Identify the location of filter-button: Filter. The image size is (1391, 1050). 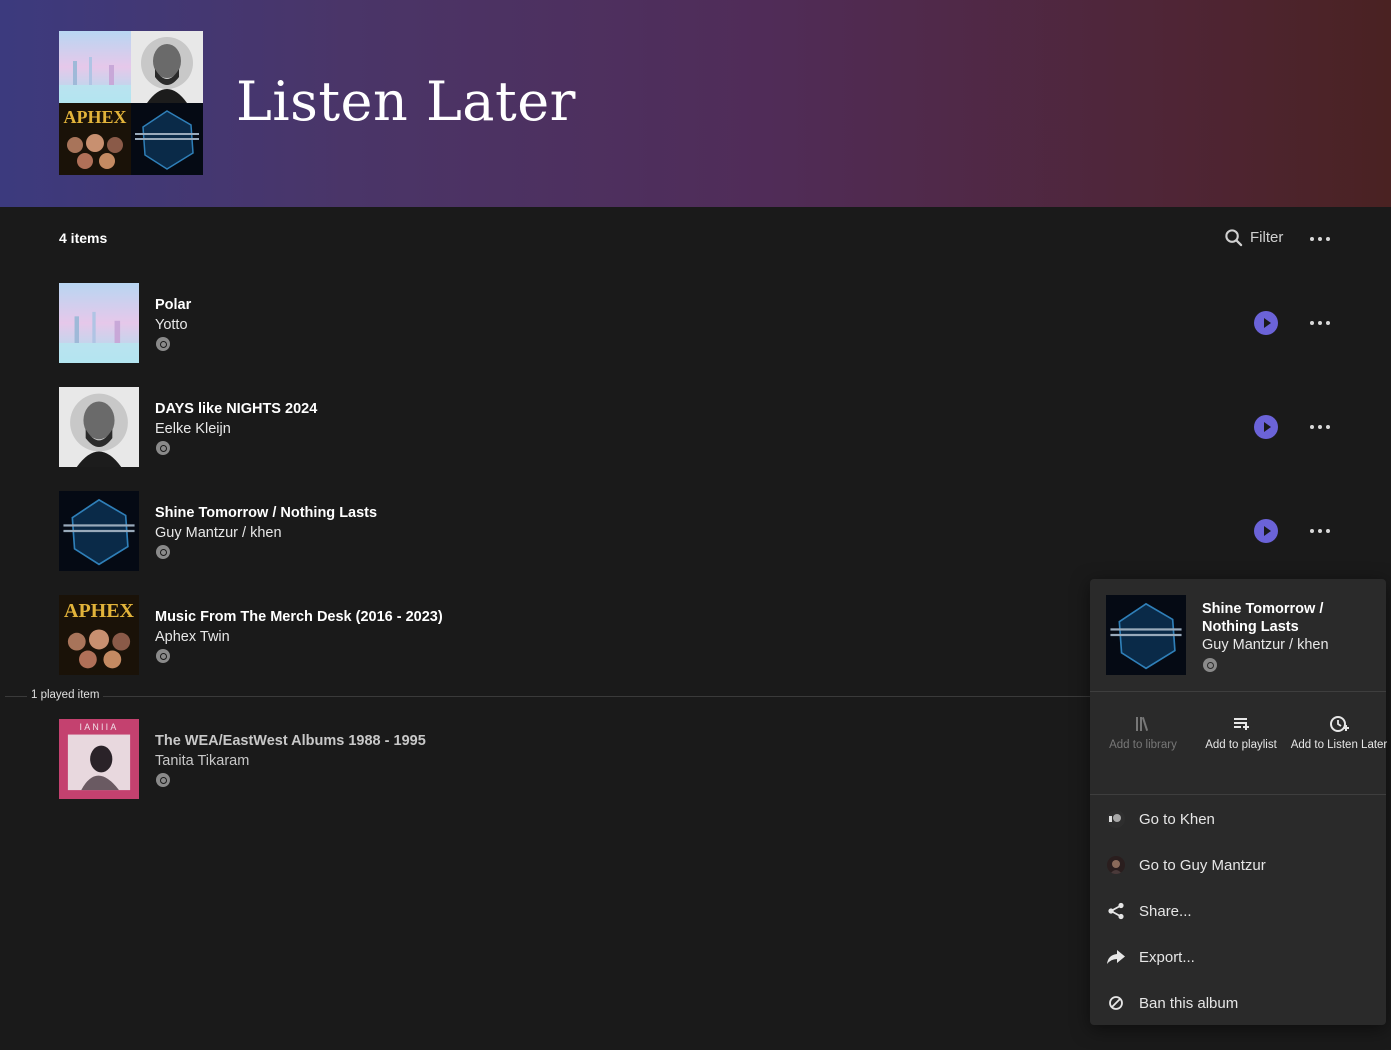
(1253, 237).